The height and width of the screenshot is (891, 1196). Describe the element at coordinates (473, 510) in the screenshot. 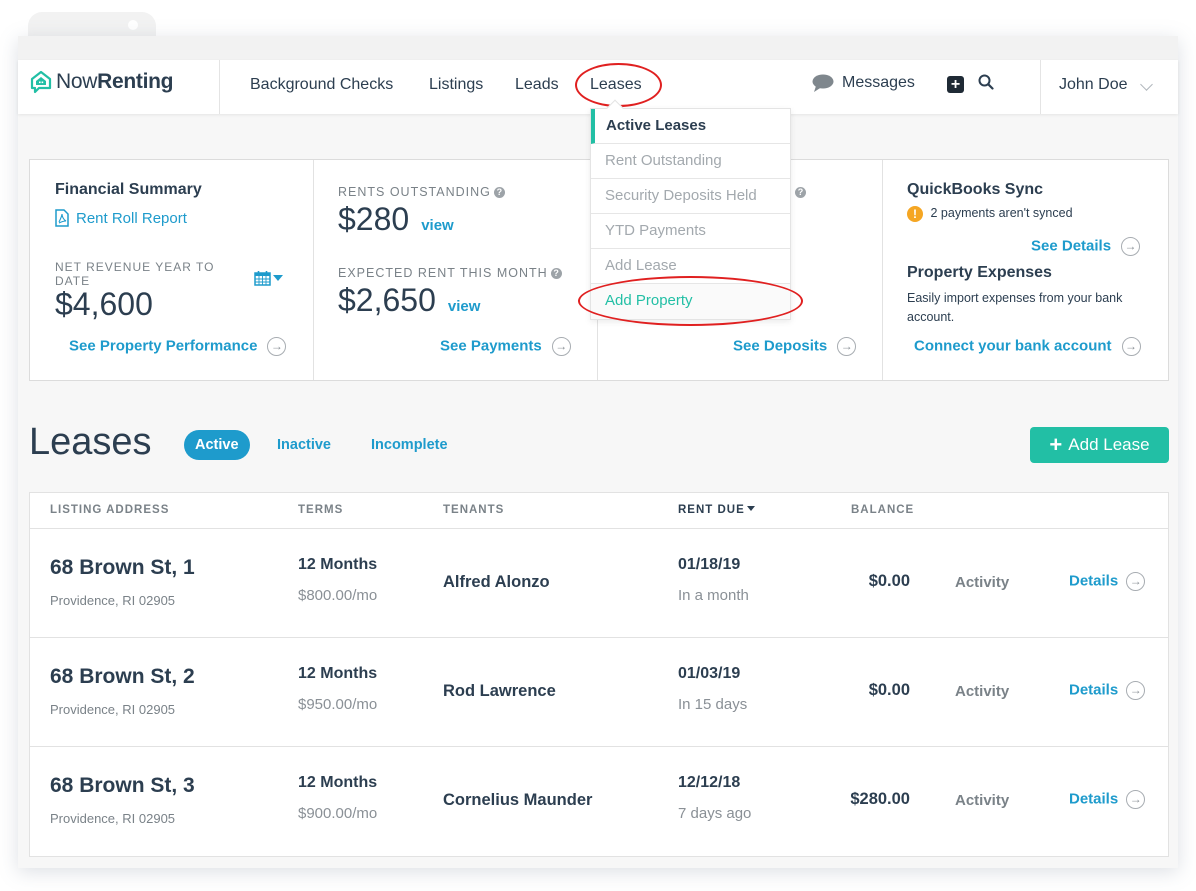

I see `column-tenants: TENANTS` at that location.